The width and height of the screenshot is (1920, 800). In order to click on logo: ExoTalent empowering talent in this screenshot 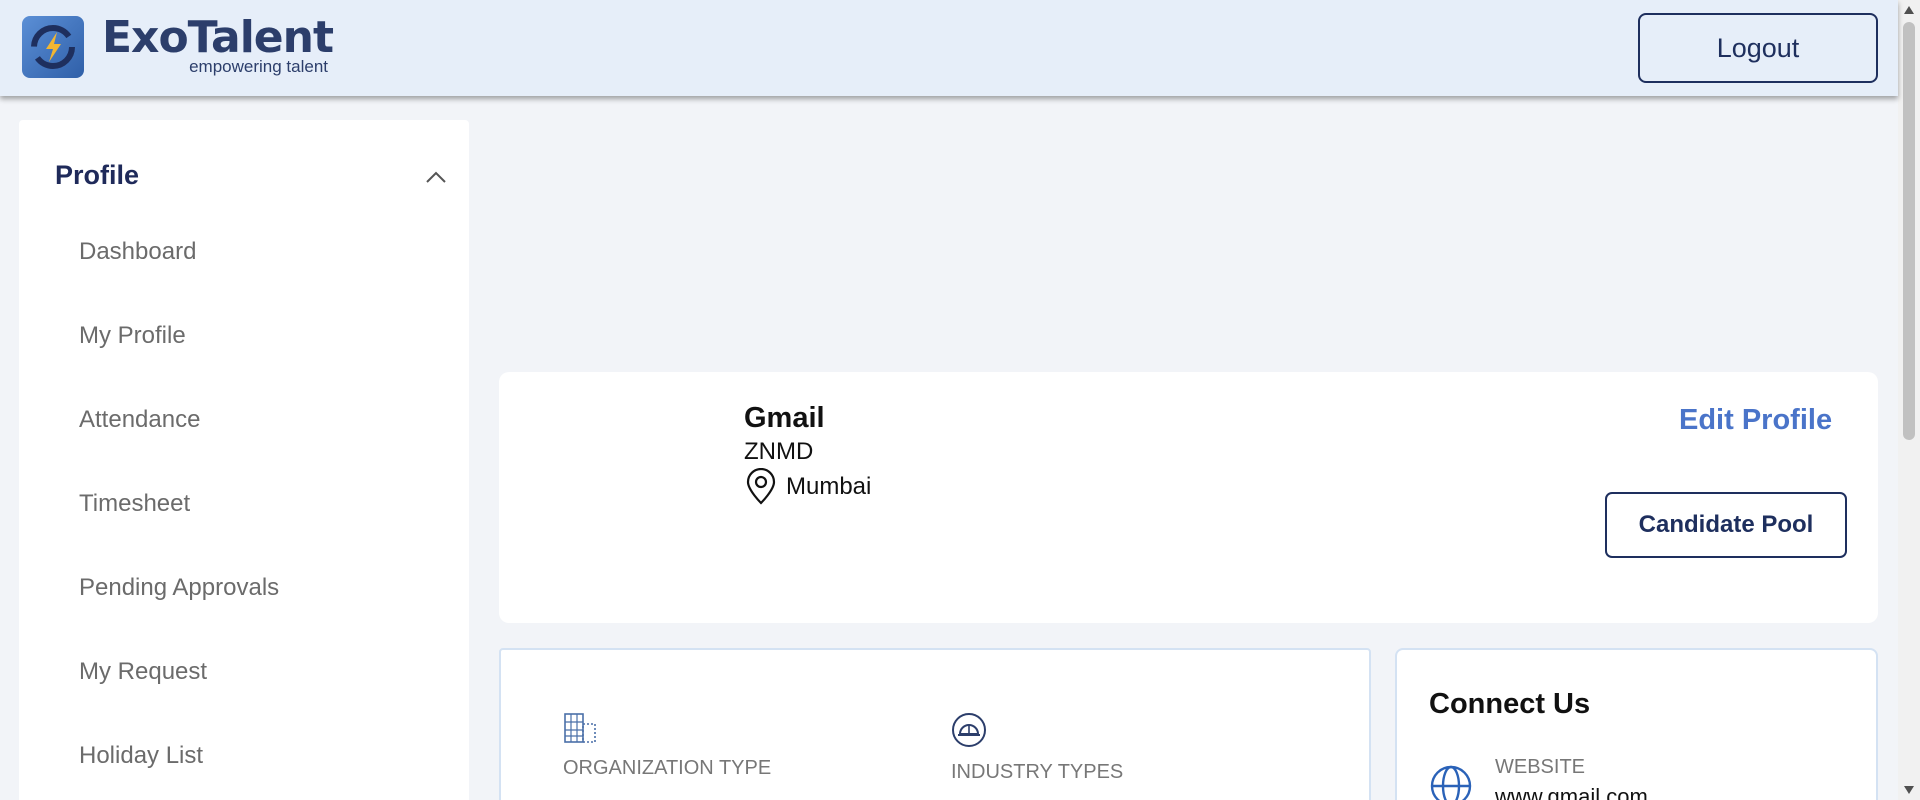, I will do `click(178, 45)`.